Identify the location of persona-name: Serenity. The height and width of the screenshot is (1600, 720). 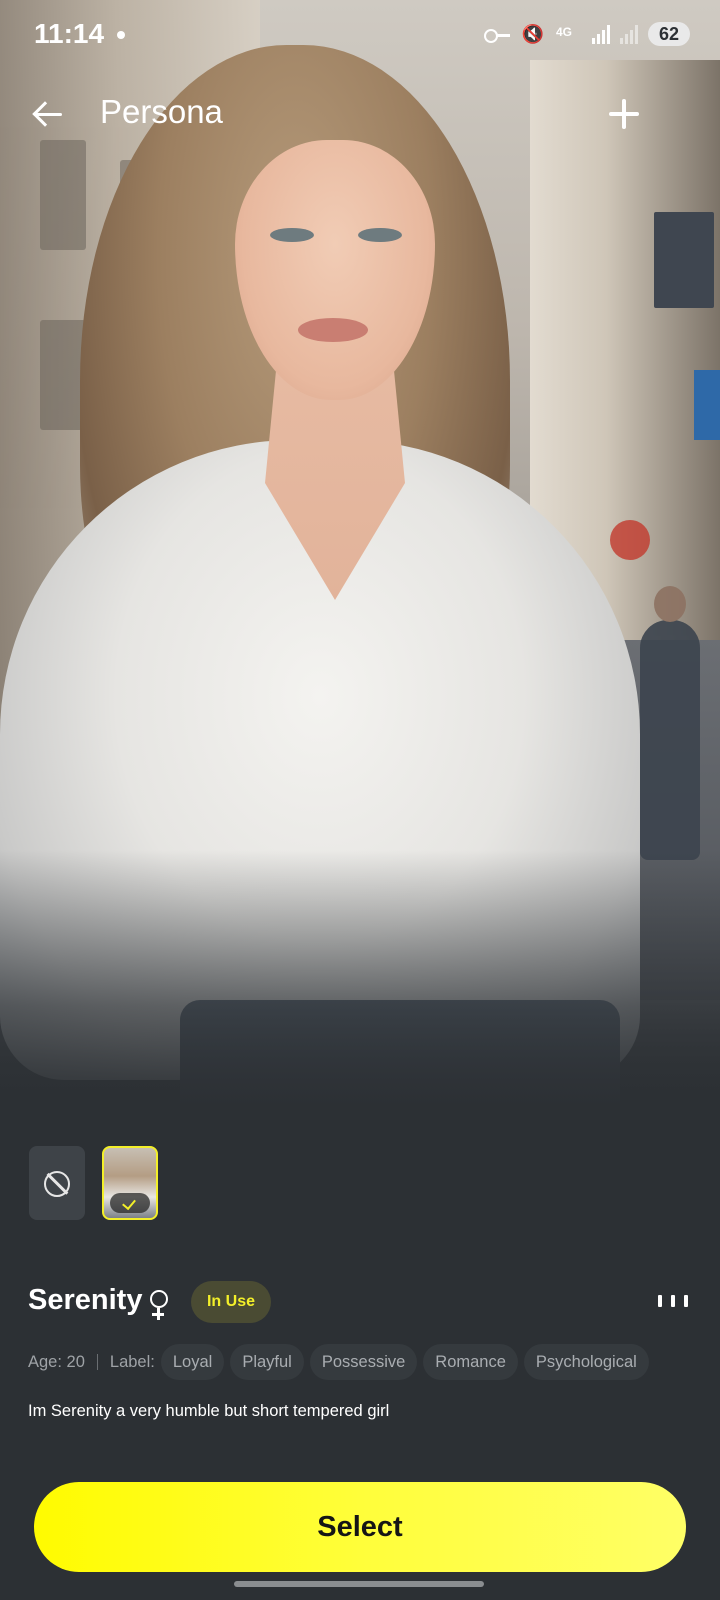
(85, 1300).